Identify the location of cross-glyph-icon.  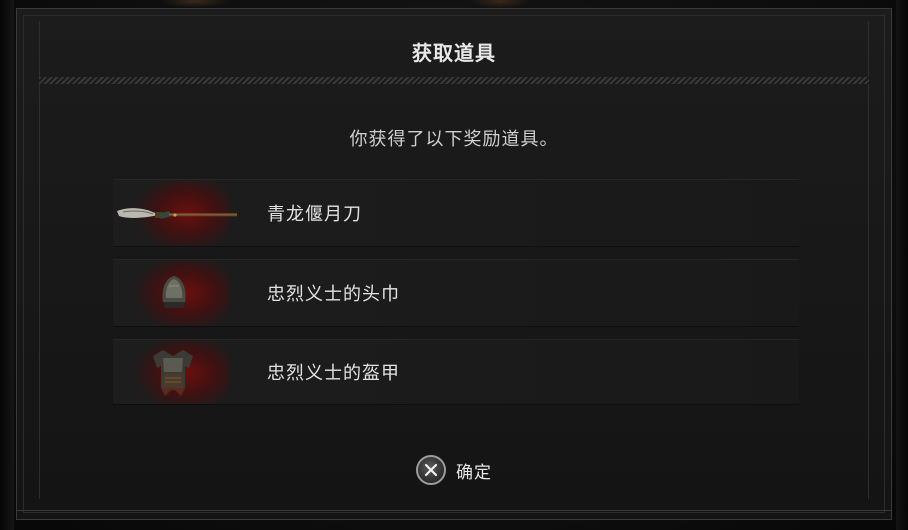
(431, 470).